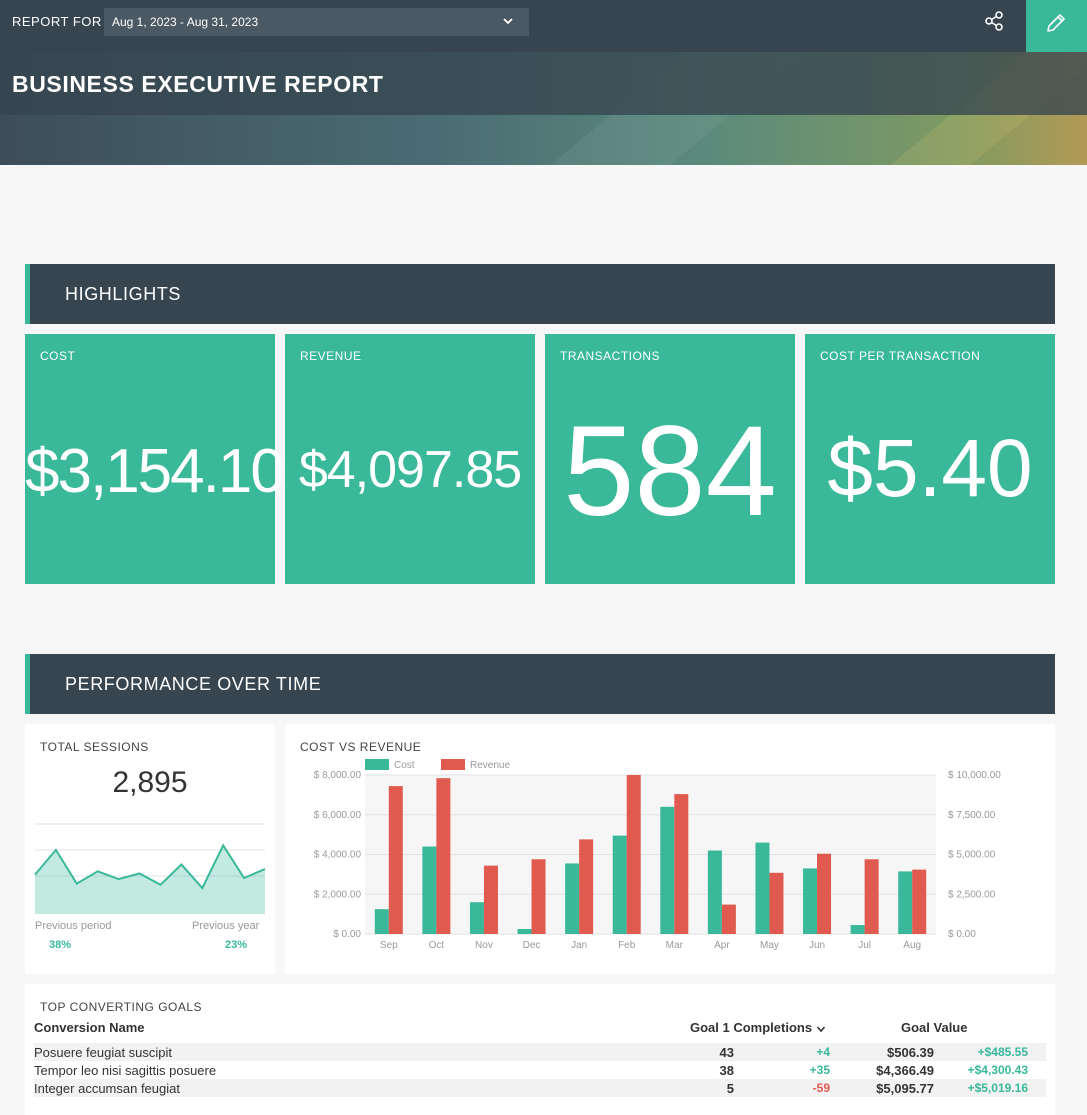 This screenshot has height=1115, width=1087. What do you see at coordinates (751, 1027) in the screenshot?
I see `column-header-completions-label: Goal 1 Completions` at bounding box center [751, 1027].